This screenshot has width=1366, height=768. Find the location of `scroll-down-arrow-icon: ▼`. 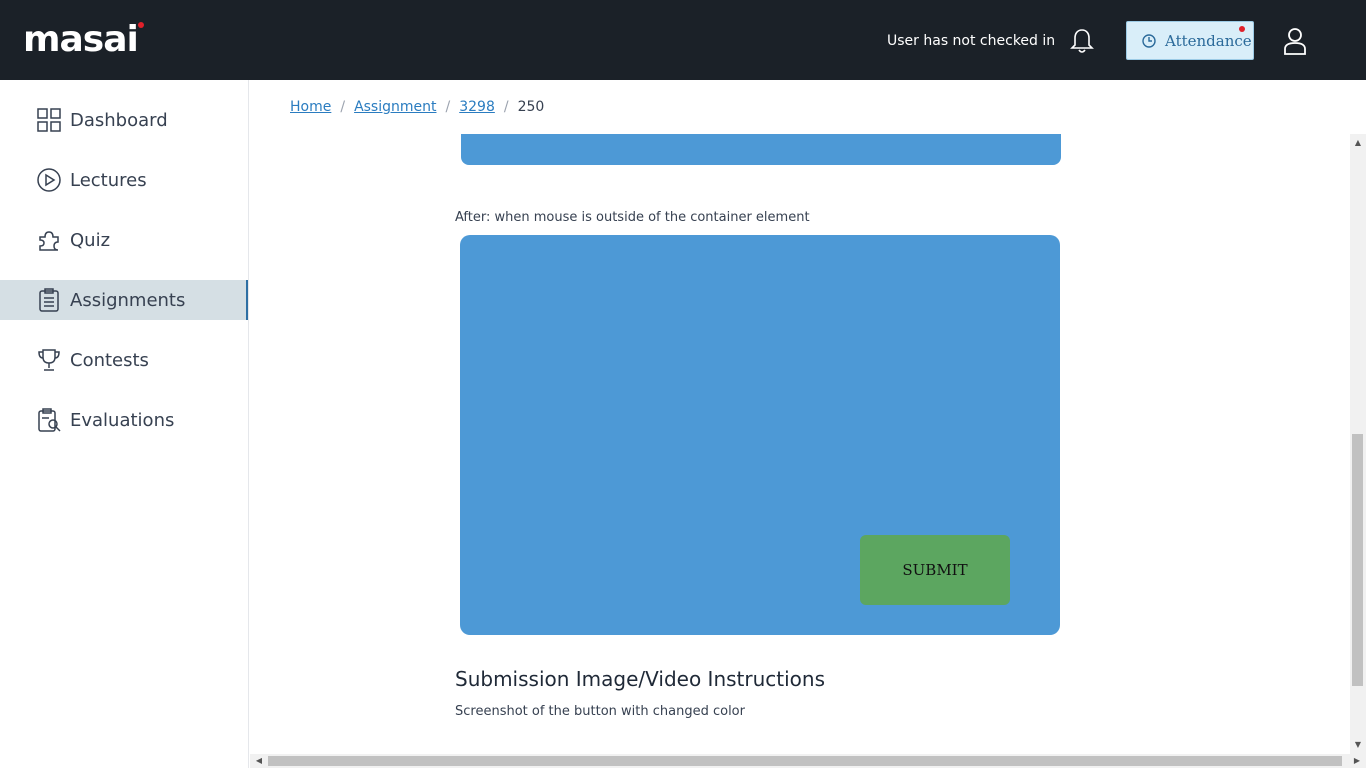

scroll-down-arrow-icon: ▼ is located at coordinates (1358, 745).